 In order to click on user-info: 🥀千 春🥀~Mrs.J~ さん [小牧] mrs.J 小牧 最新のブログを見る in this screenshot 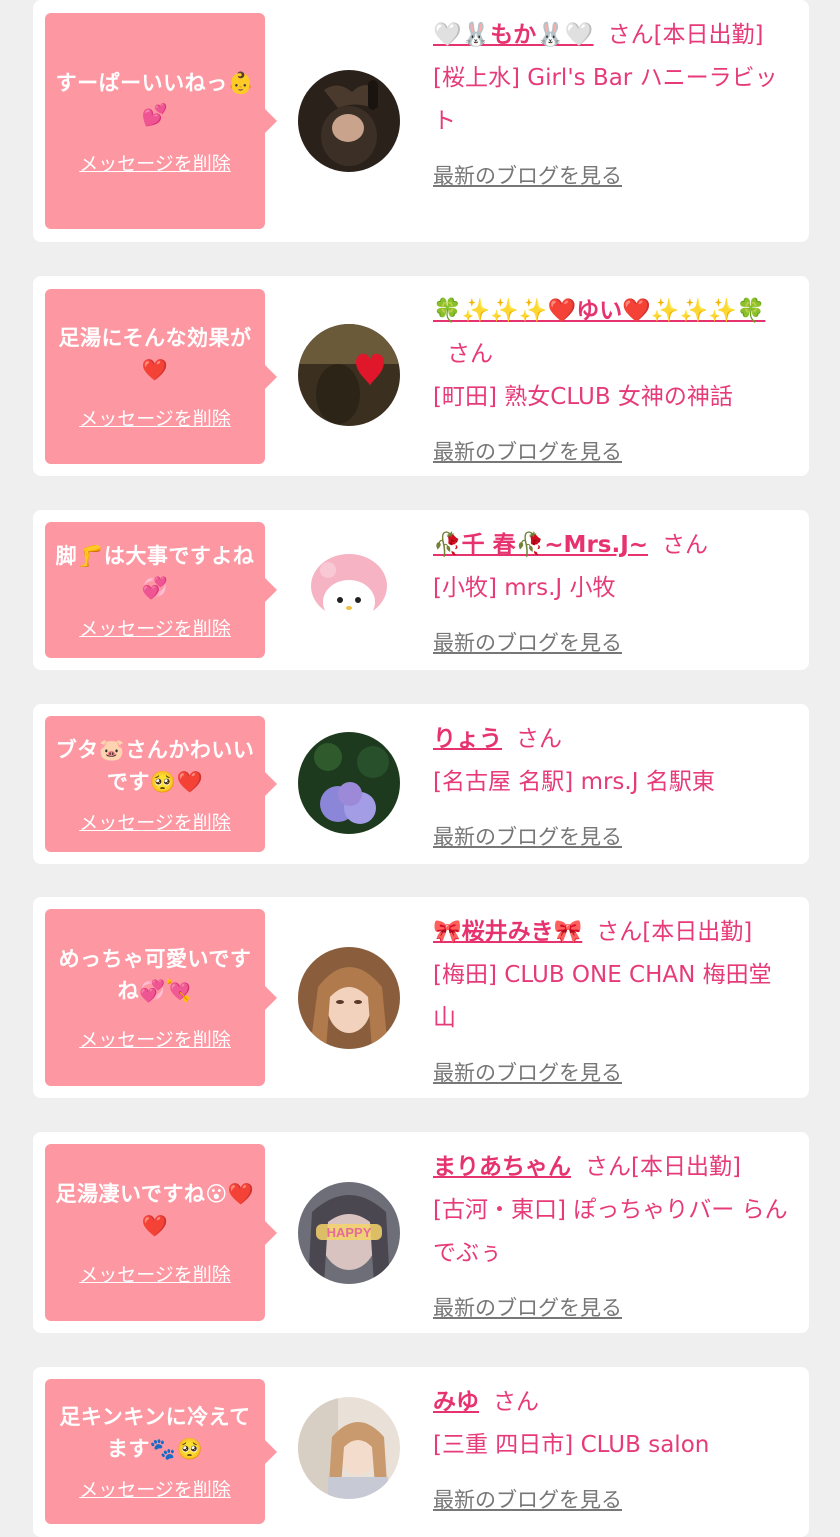, I will do `click(613, 594)`.